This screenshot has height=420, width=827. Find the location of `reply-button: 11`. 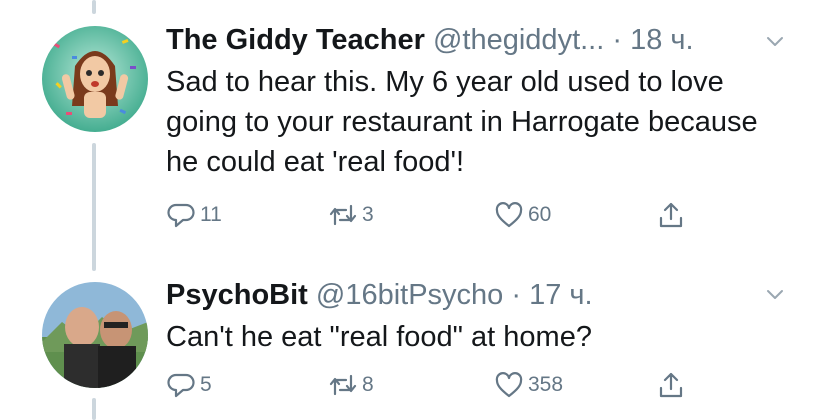

reply-button: 11 is located at coordinates (194, 215).